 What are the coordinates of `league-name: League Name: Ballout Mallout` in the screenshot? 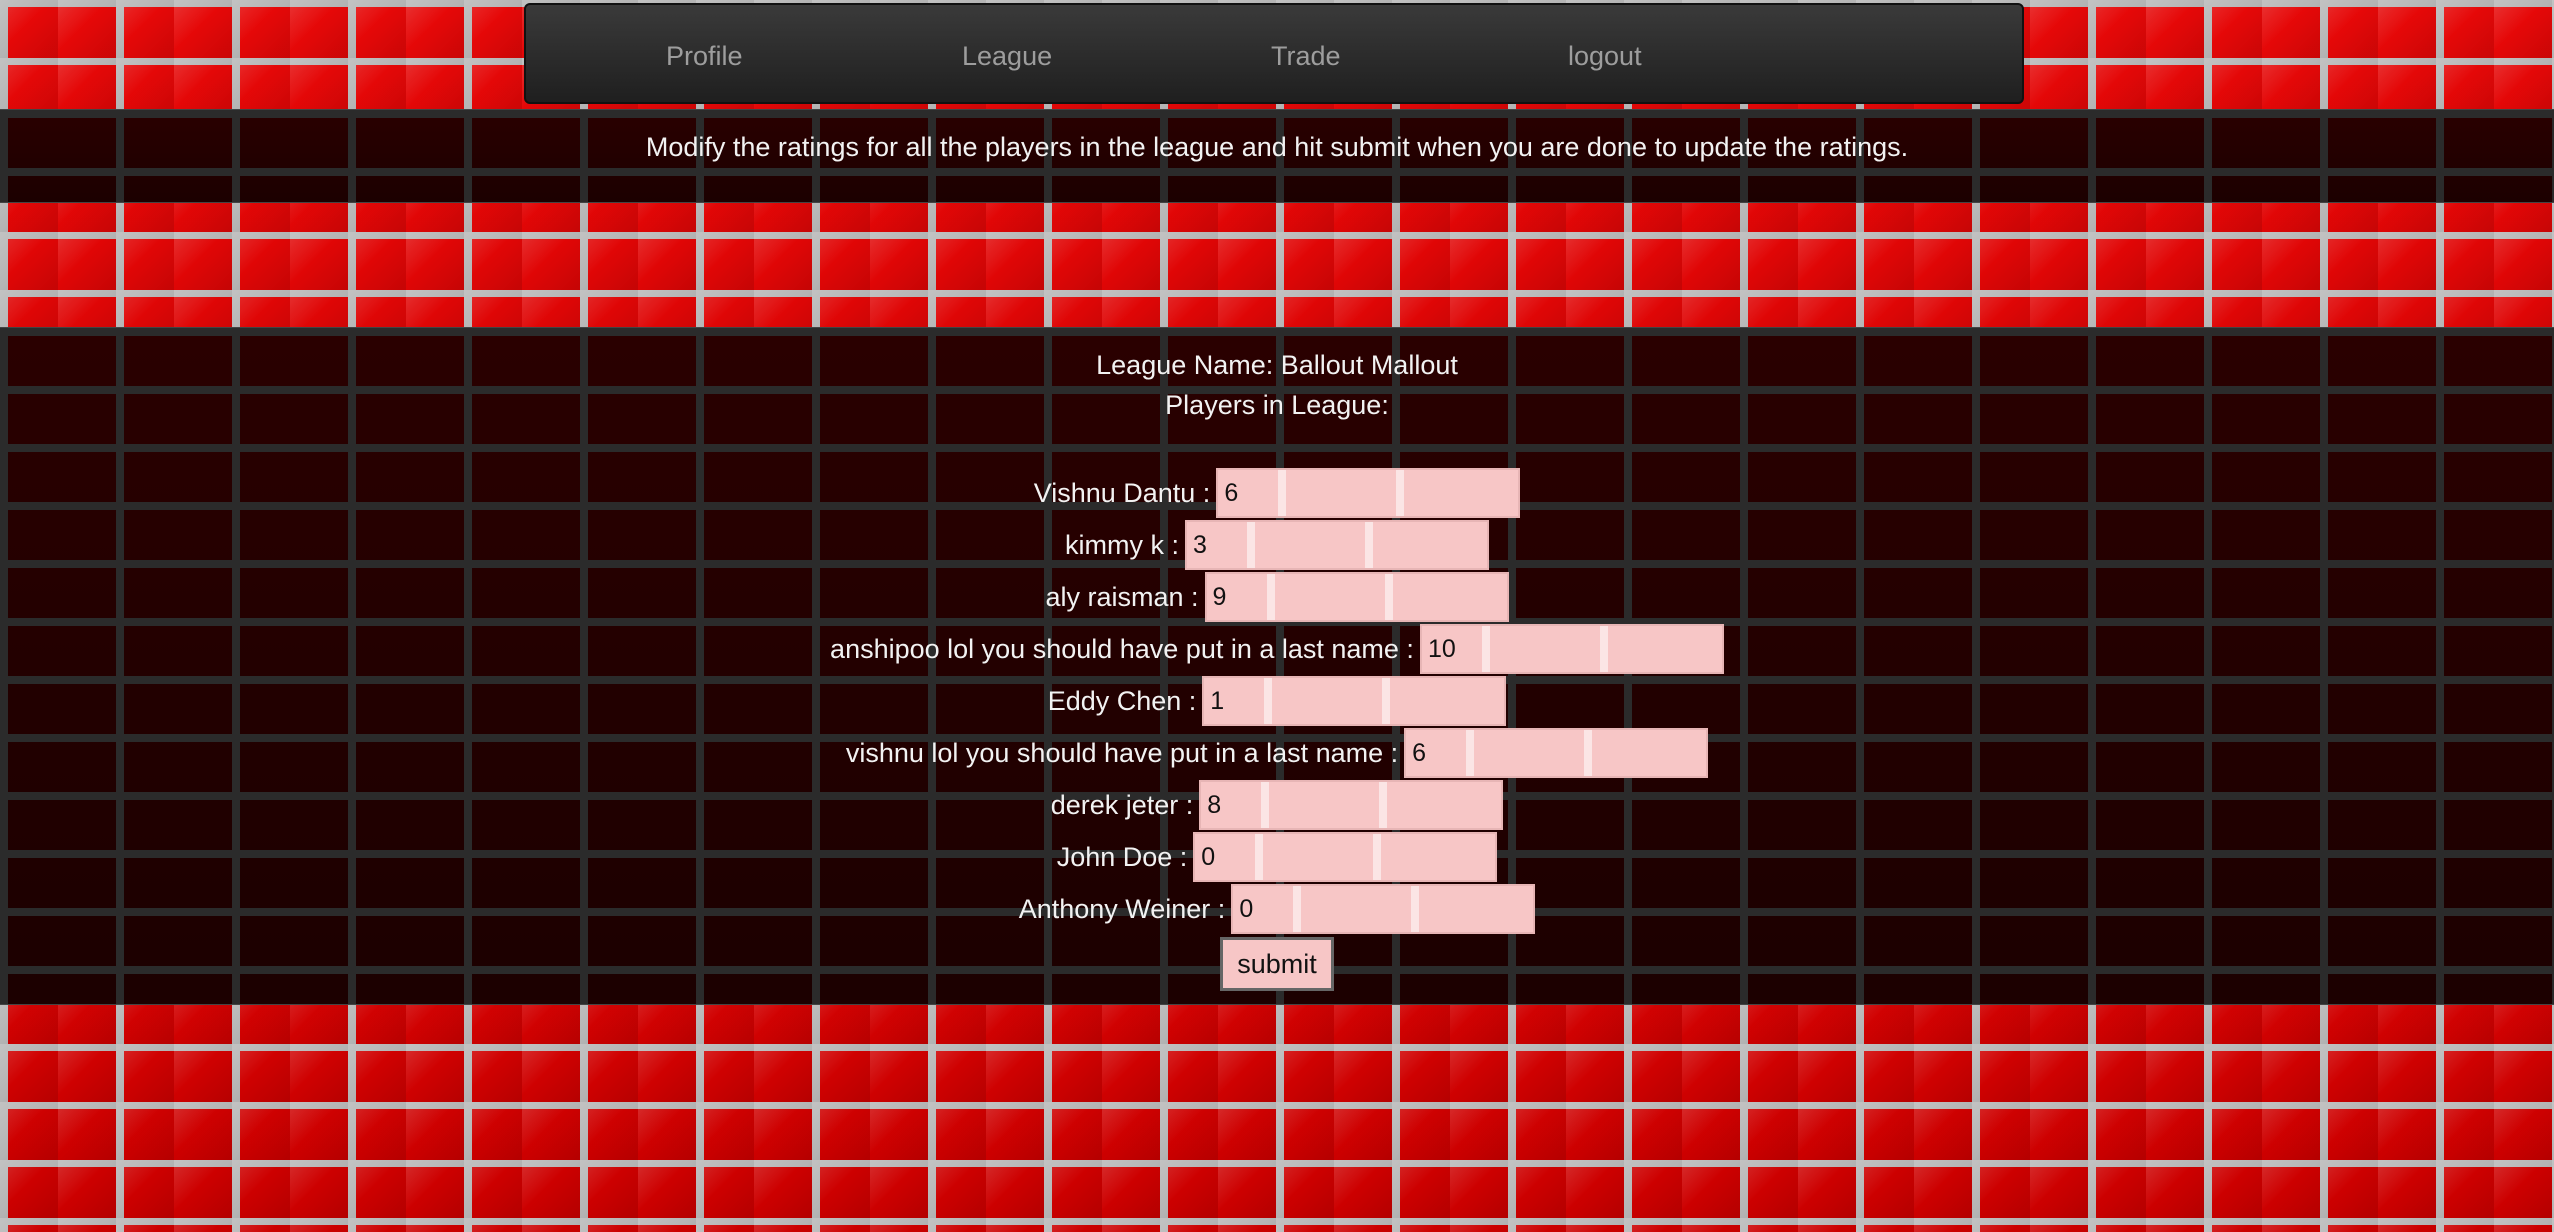 It's located at (1277, 365).